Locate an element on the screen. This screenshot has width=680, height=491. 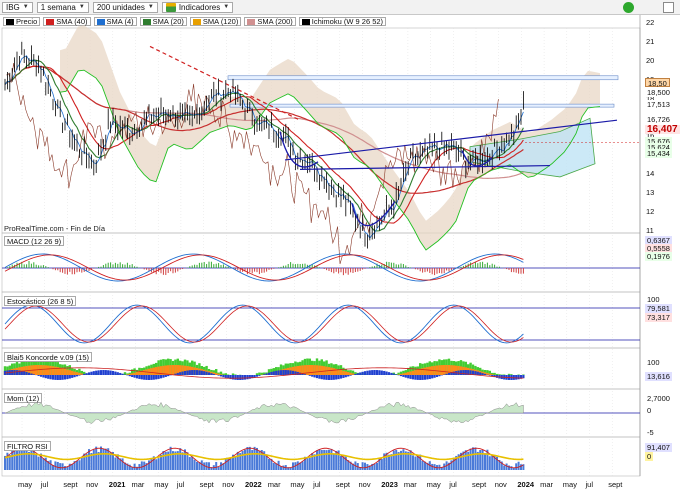
price-value-box: 16,407 is located at coordinates (662, 129).